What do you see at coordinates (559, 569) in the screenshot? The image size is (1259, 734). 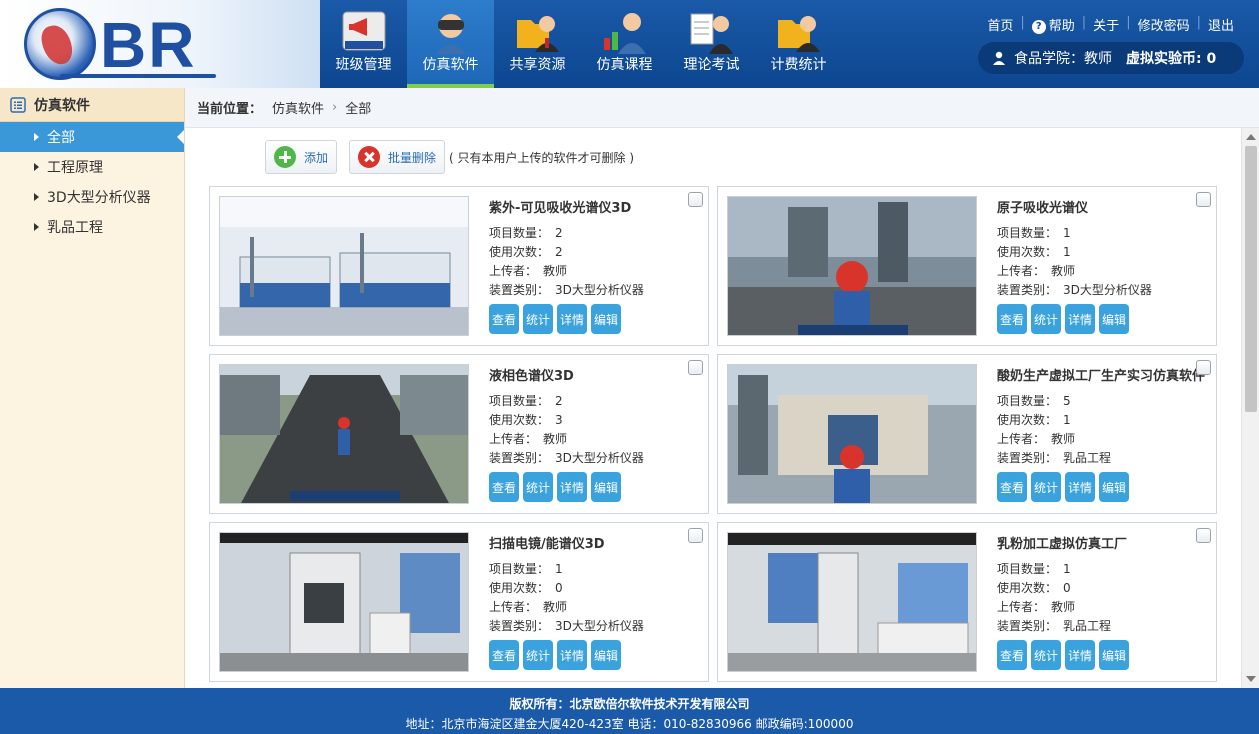 I see `projects-value: 1` at bounding box center [559, 569].